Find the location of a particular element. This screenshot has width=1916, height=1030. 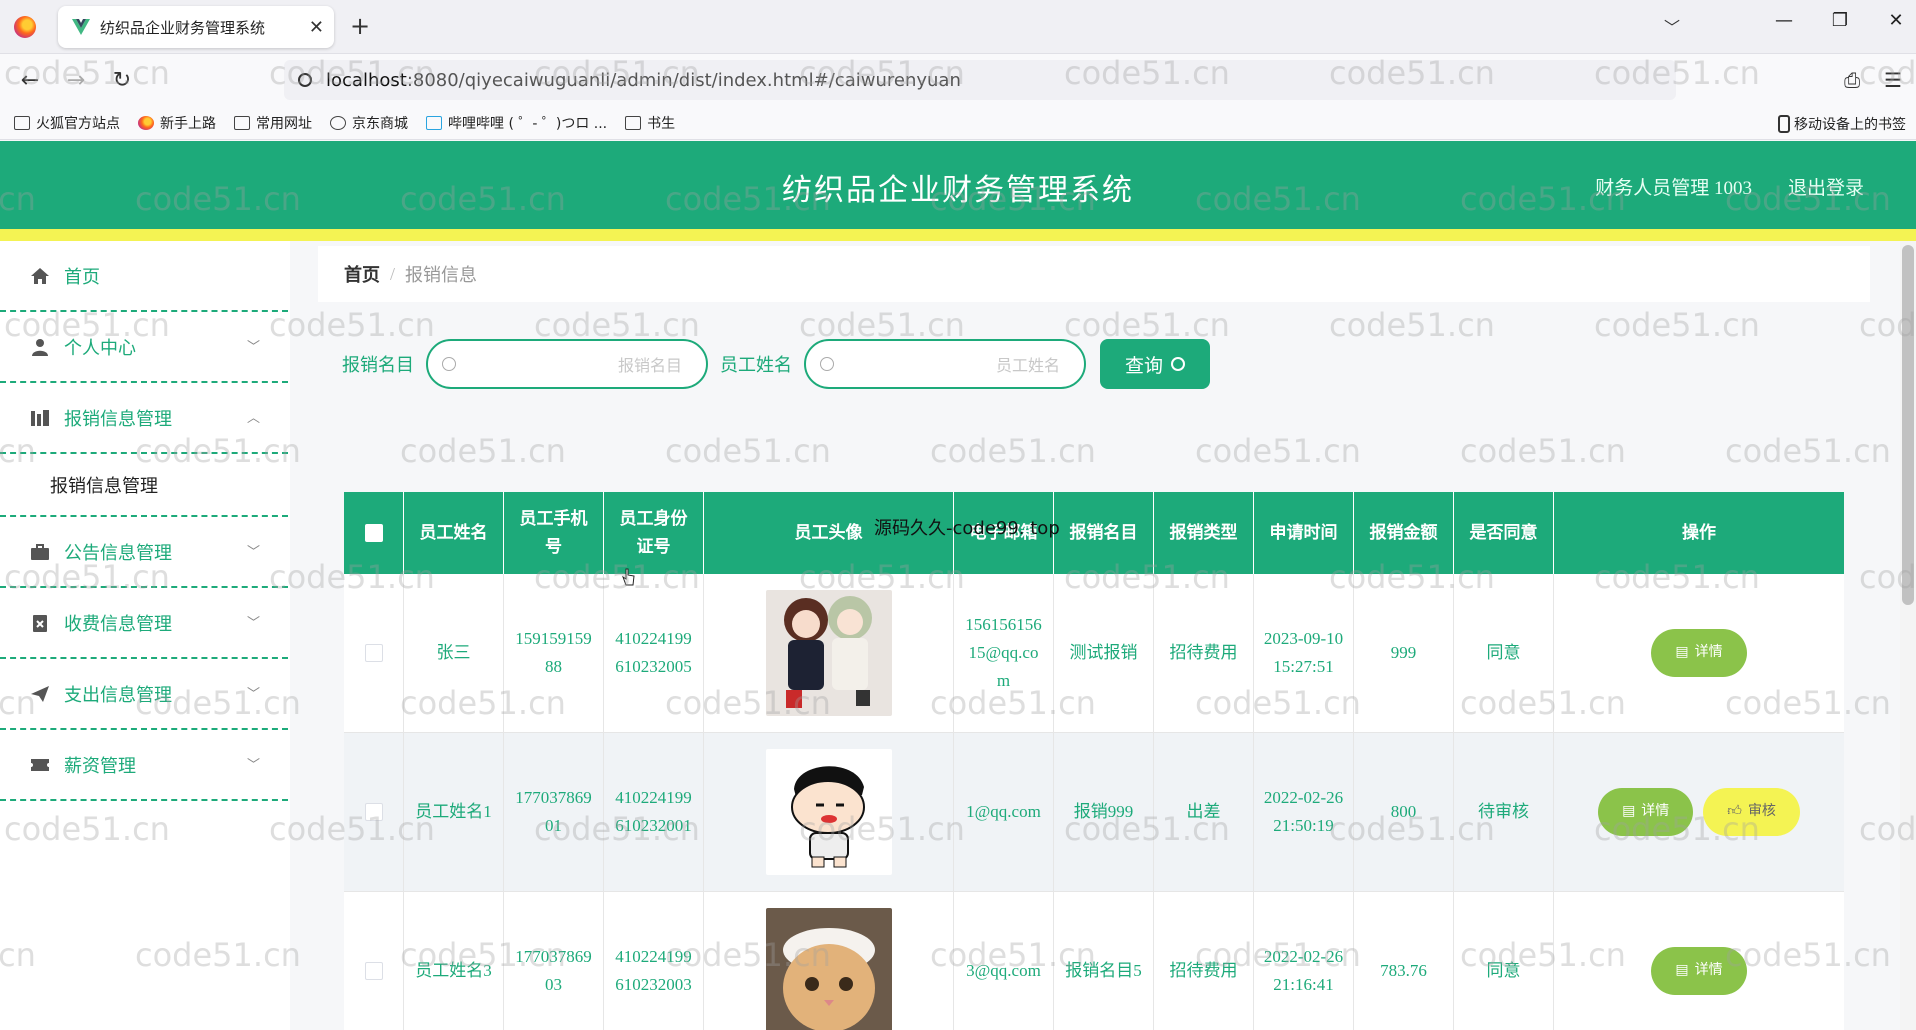

sidebar-item-reimbursement: 报销信息管理 ︿ is located at coordinates (144, 418).